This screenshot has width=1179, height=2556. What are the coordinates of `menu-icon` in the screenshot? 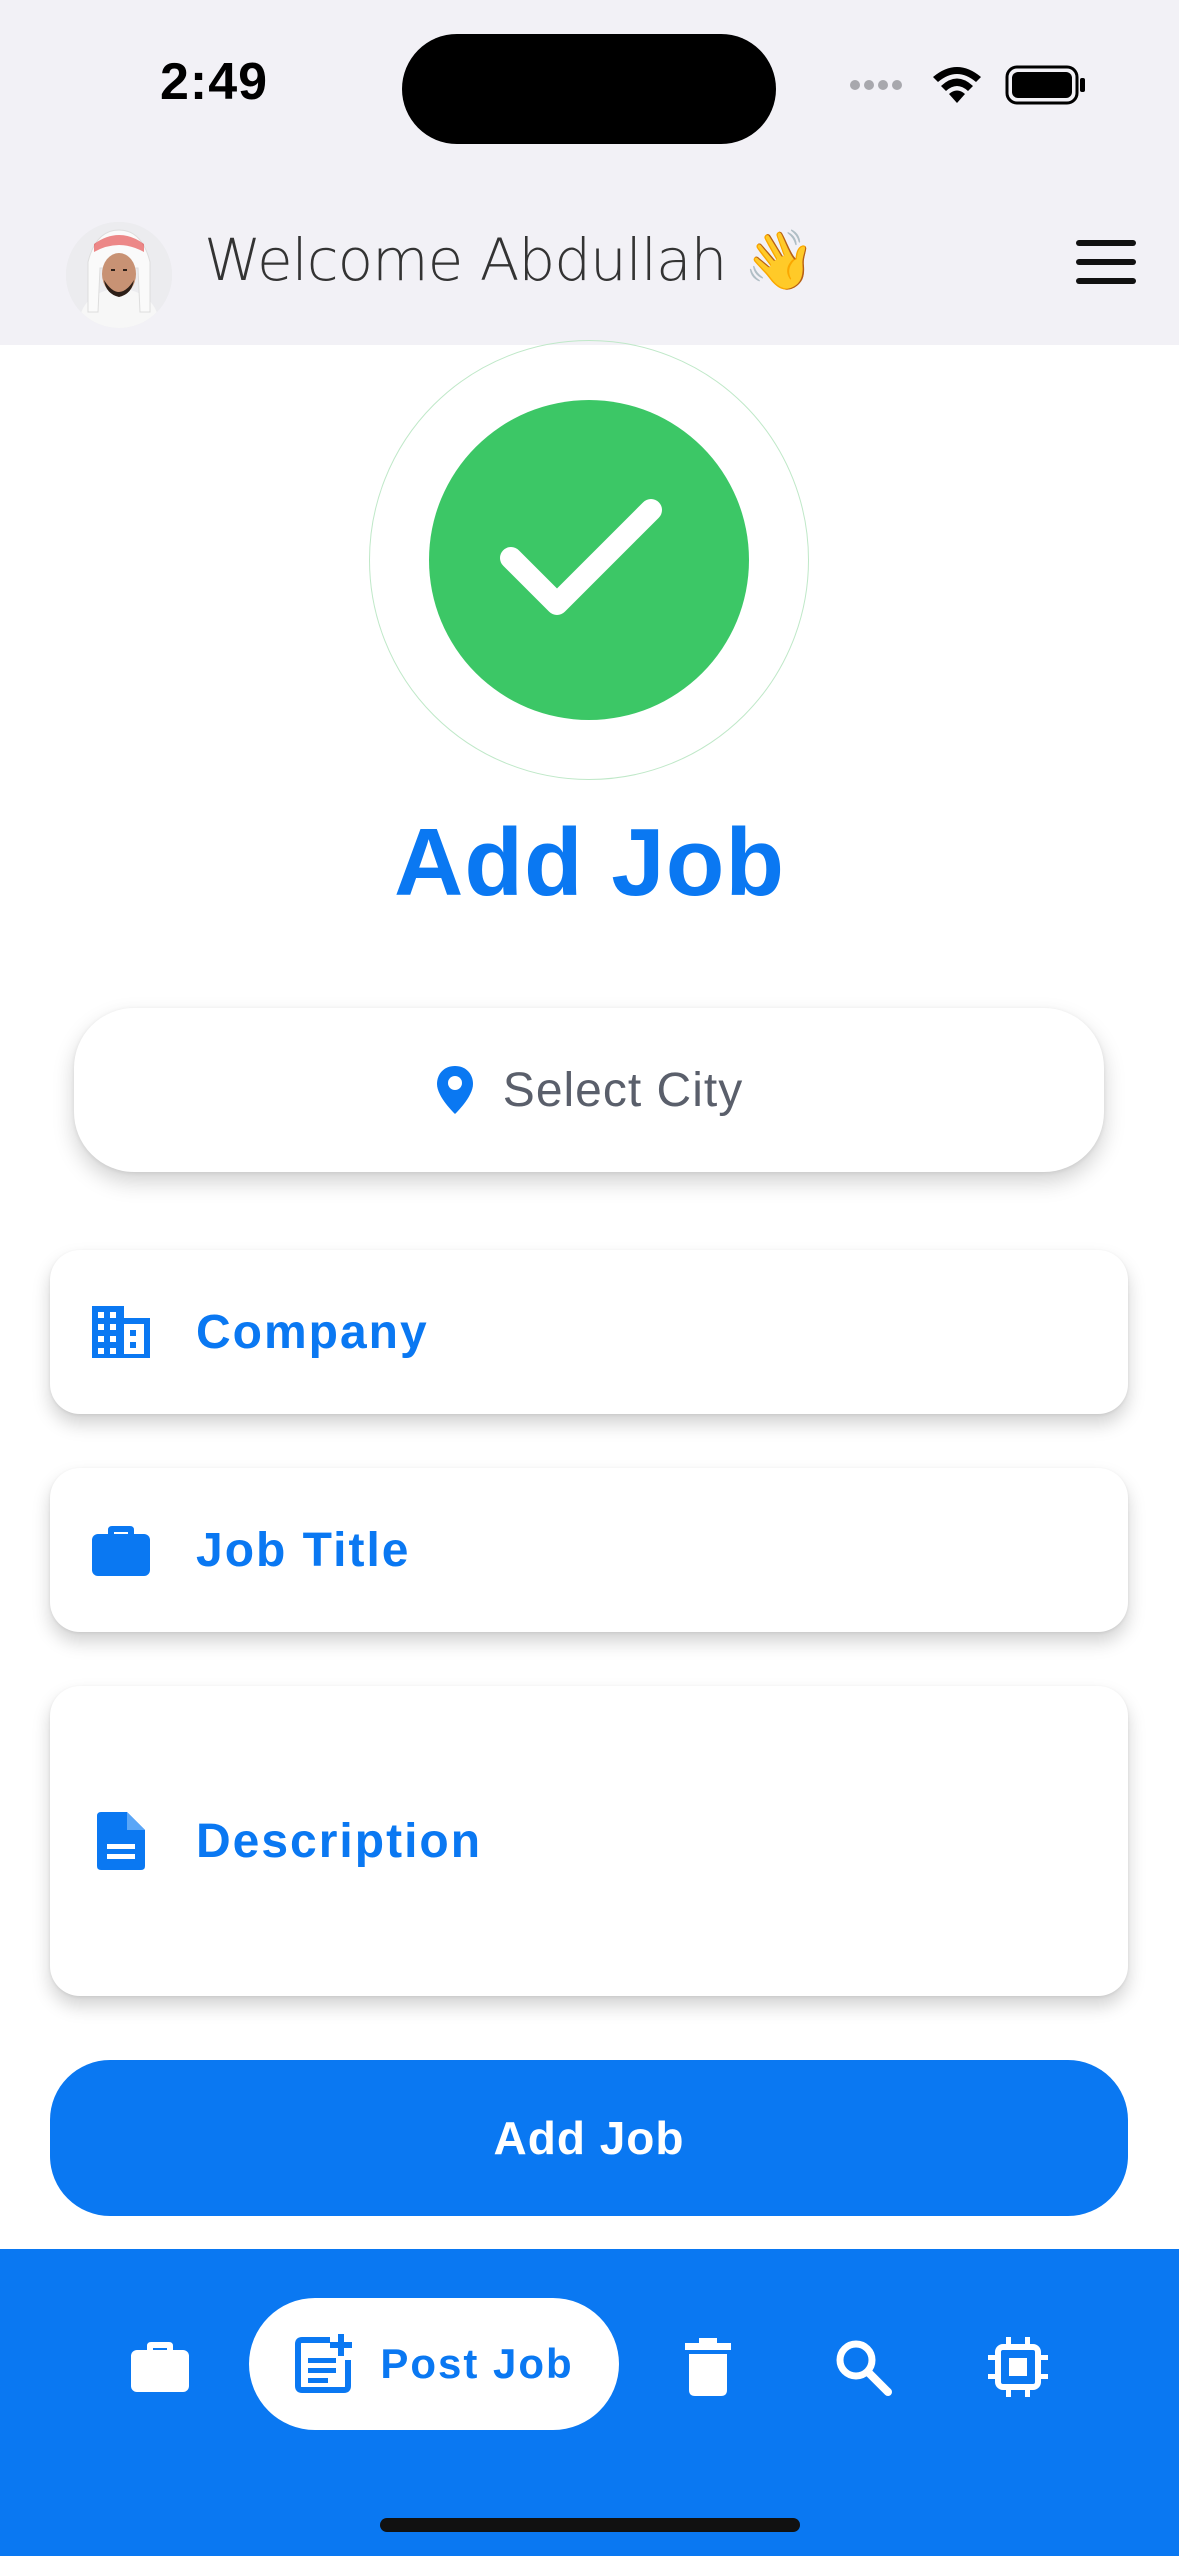 It's located at (1106, 243).